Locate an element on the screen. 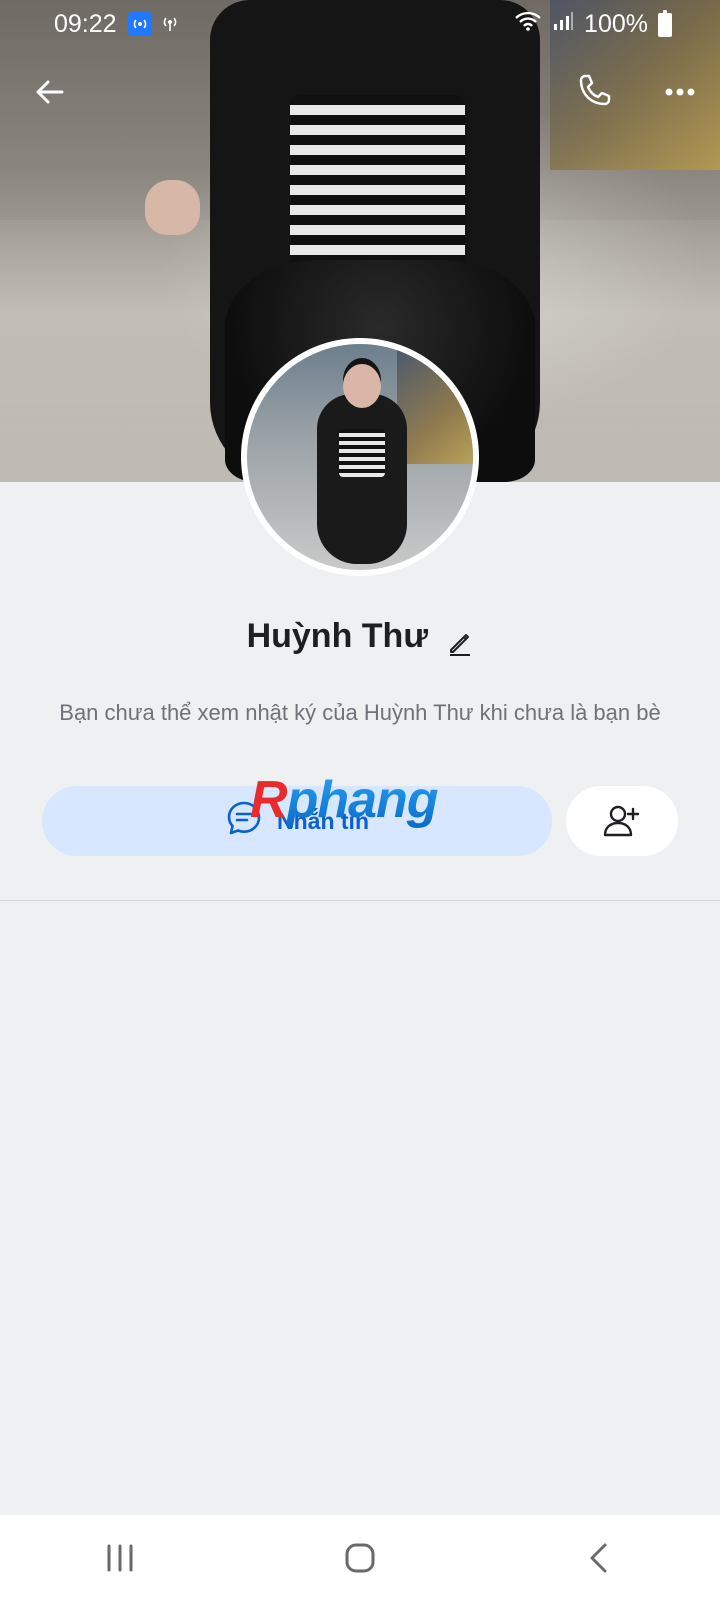 The width and height of the screenshot is (720, 1600). avatar-photo is located at coordinates (360, 457).